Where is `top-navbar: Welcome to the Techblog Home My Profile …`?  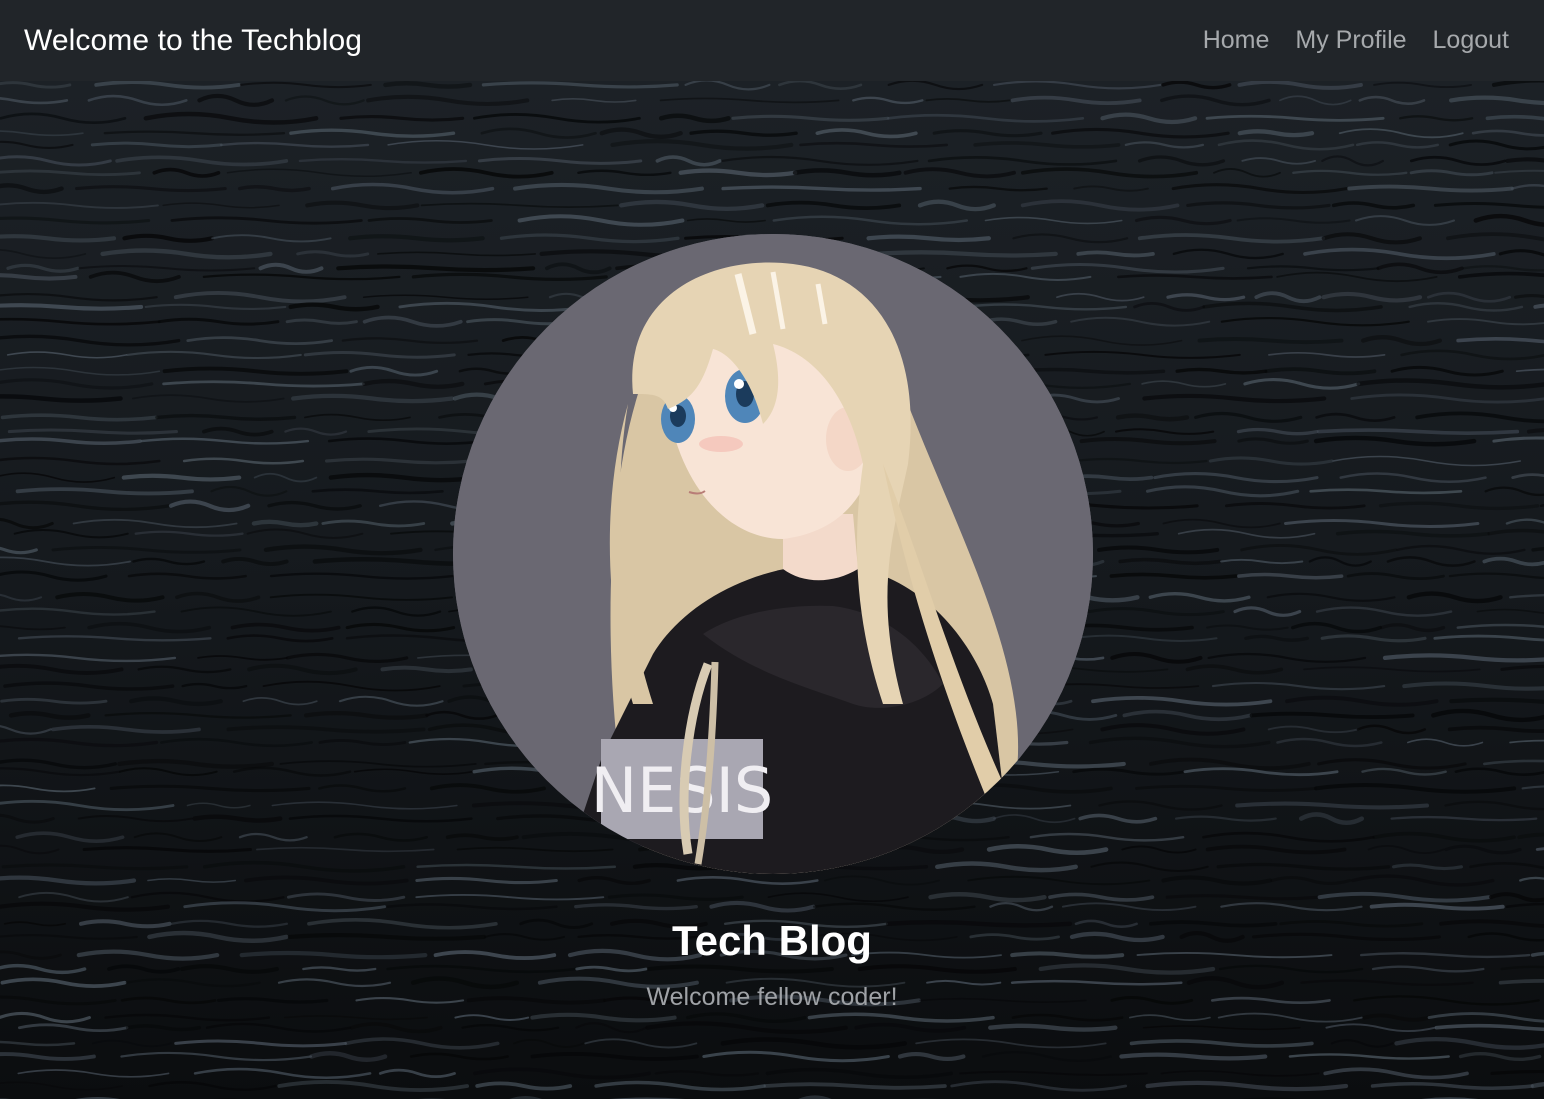 top-navbar: Welcome to the Techblog Home My Profile … is located at coordinates (772, 40).